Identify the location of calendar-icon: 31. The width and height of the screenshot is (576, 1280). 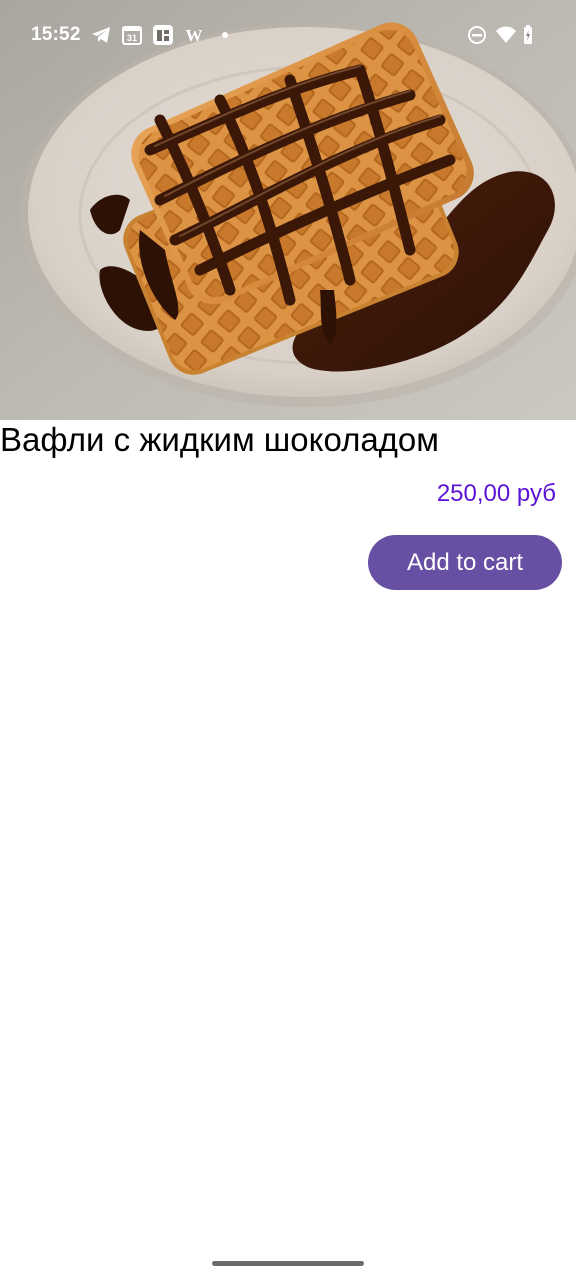
(132, 35).